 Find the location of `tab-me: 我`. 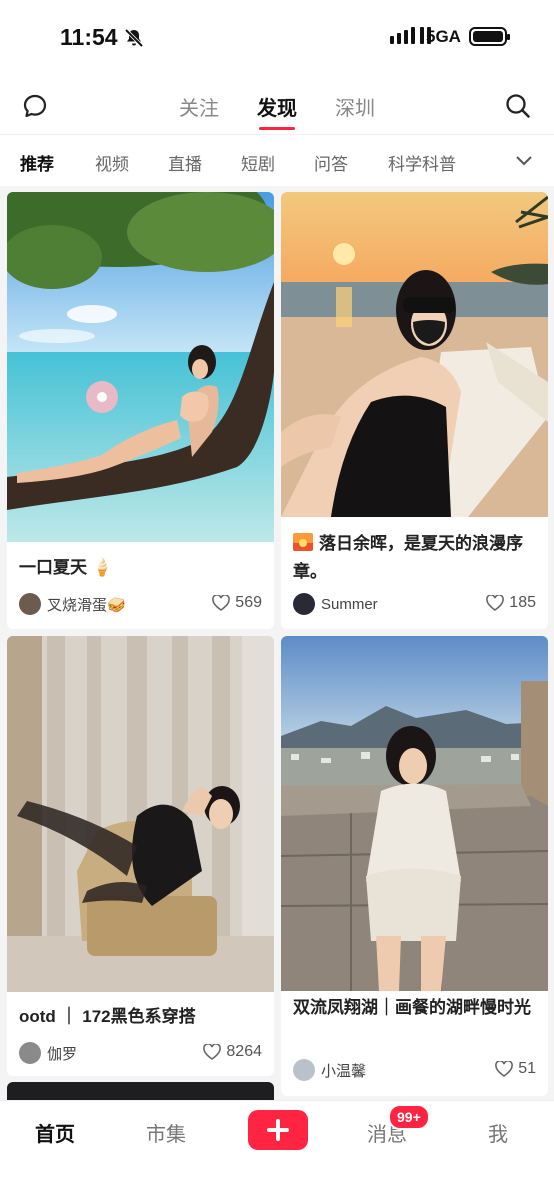

tab-me: 我 is located at coordinates (498, 1132).